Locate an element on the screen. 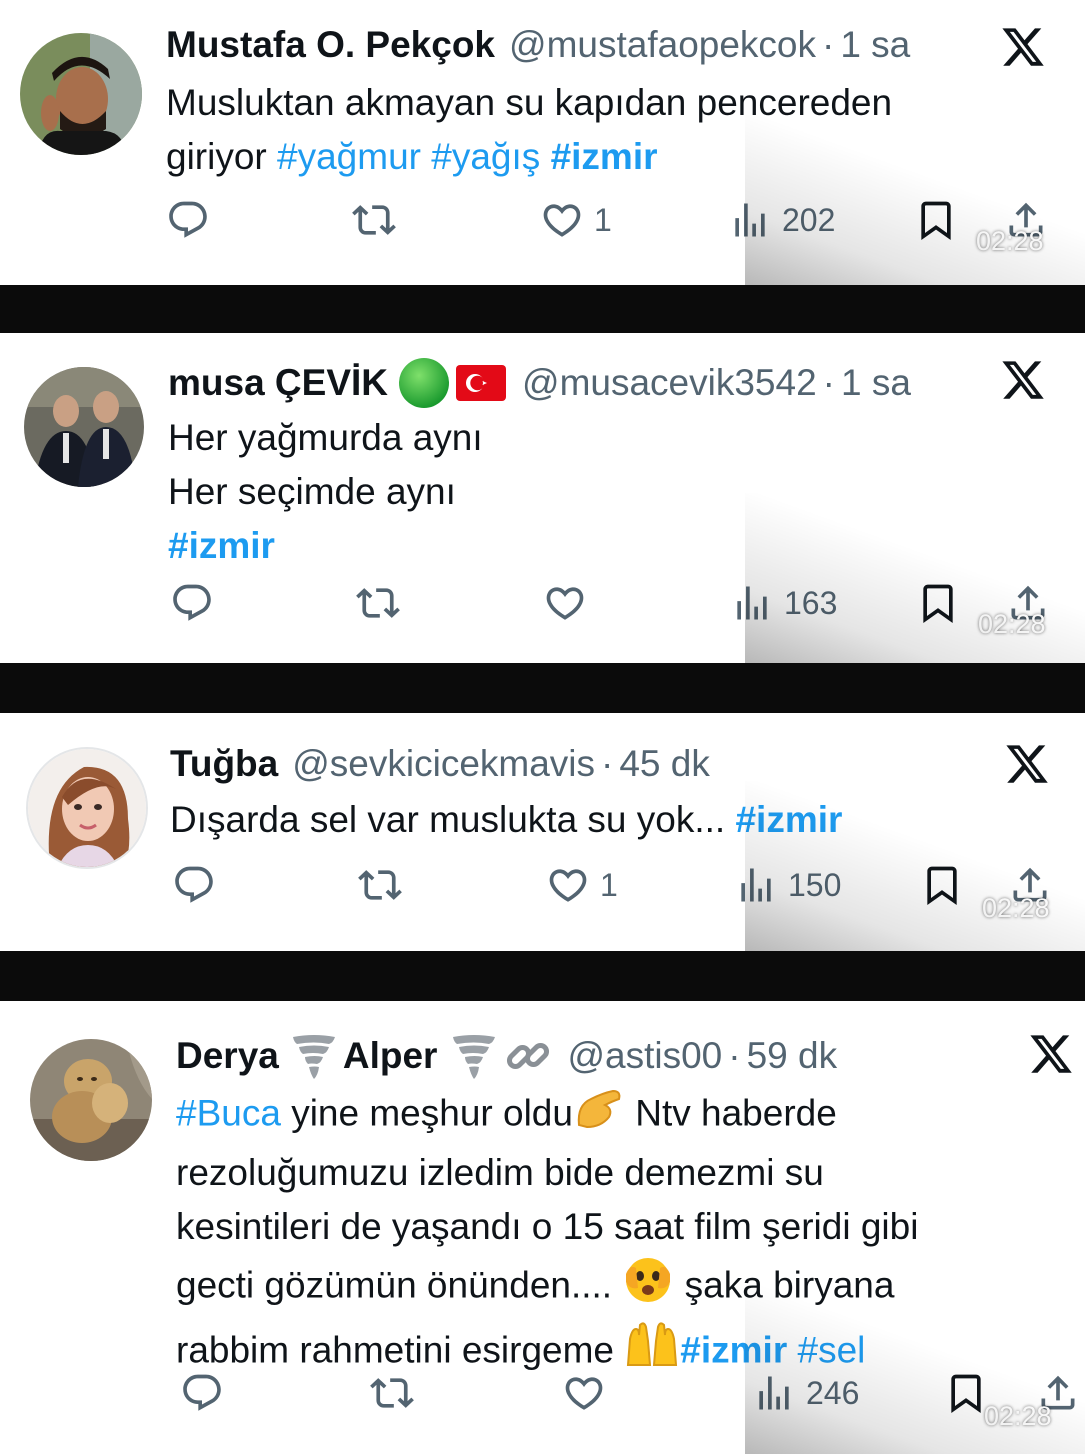 The width and height of the screenshot is (1085, 1454). tweet-line: Musluktan akmayan su kapıdan pencereden is located at coordinates (529, 103).